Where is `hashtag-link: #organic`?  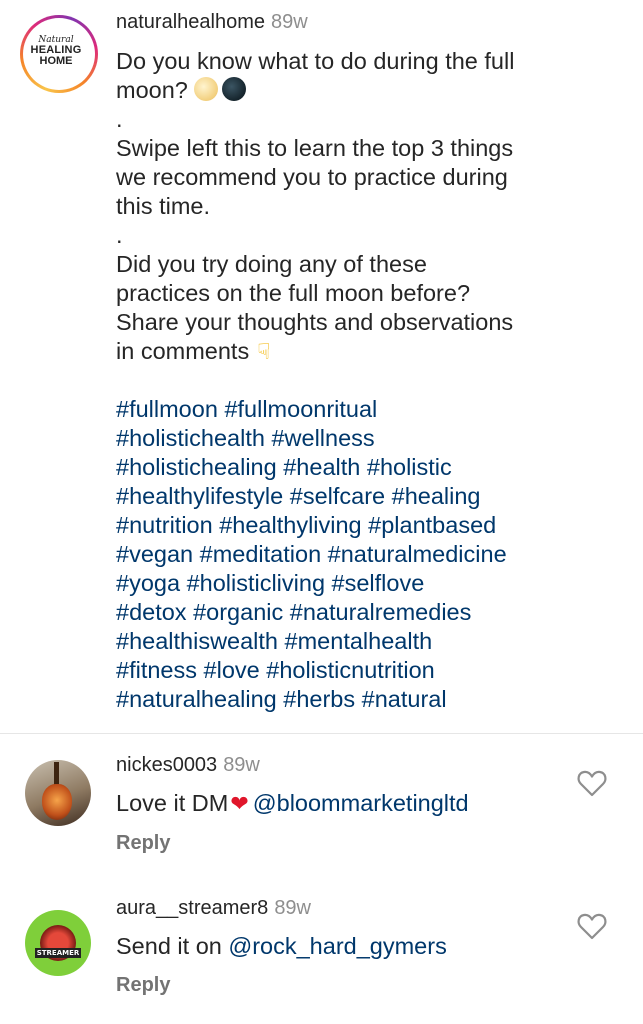 hashtag-link: #organic is located at coordinates (238, 612).